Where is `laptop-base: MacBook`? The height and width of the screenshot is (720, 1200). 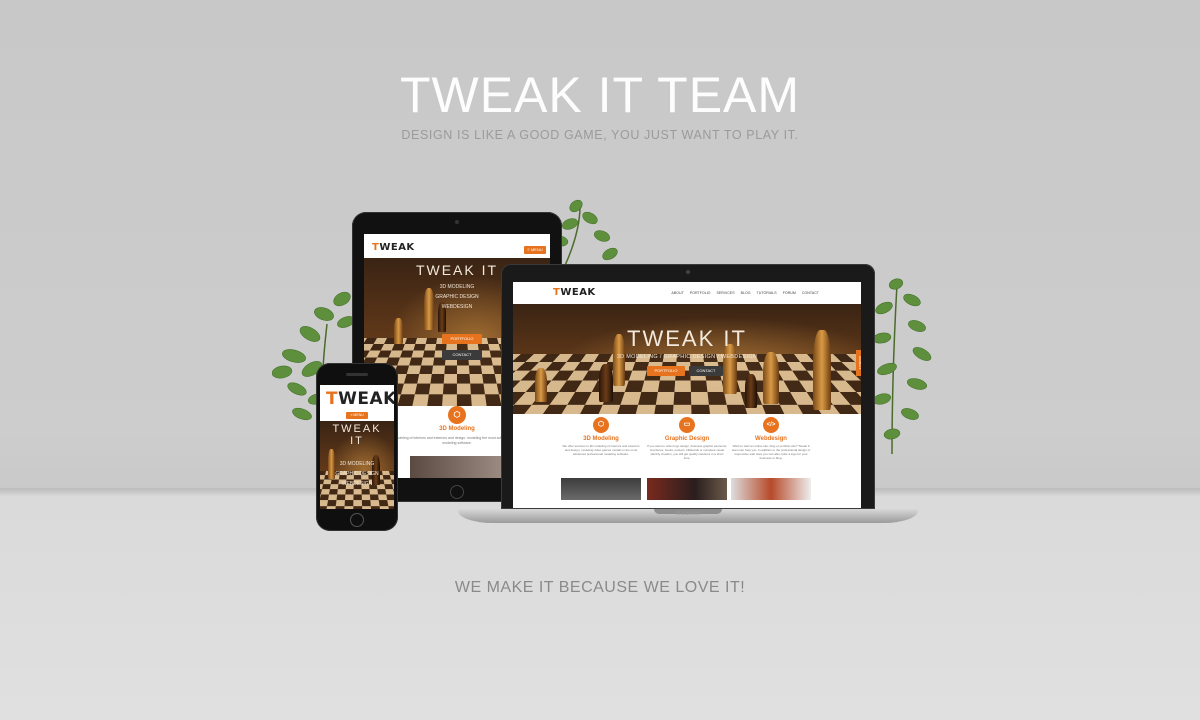
laptop-base: MacBook is located at coordinates (688, 516).